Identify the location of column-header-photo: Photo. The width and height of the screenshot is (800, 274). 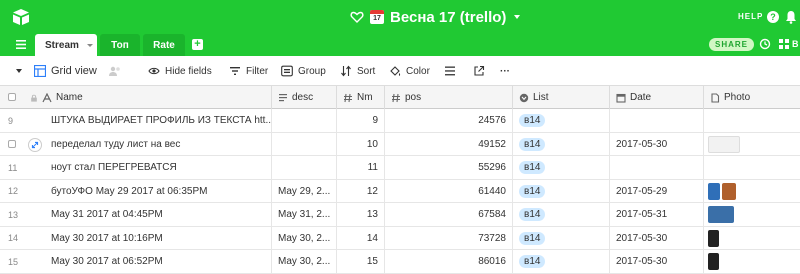
(752, 97).